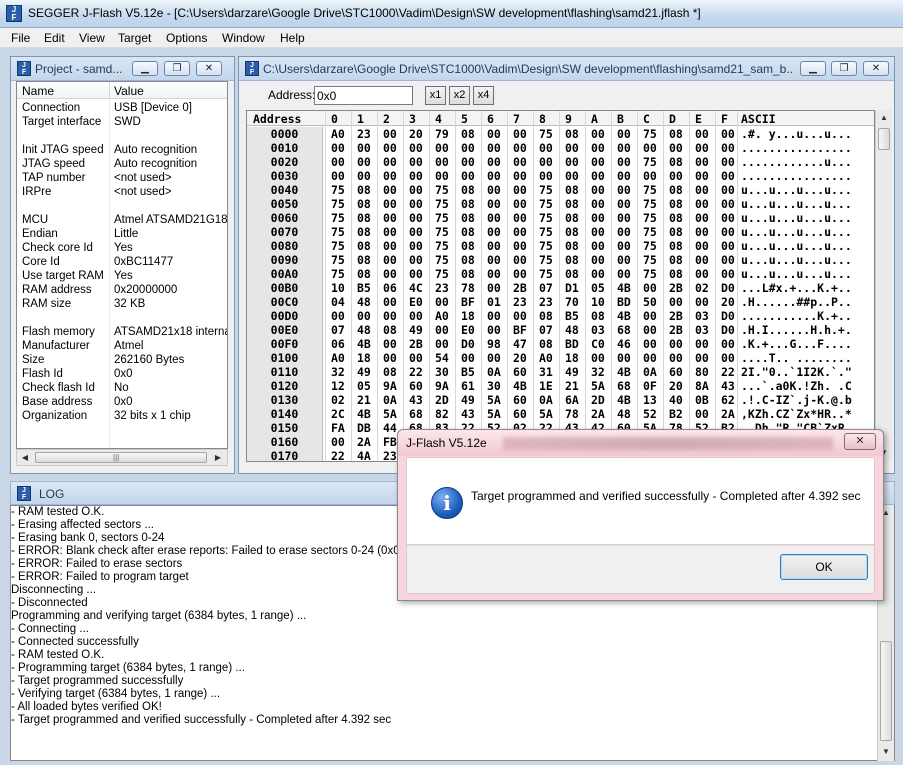 This screenshot has width=903, height=765. I want to click on zoom-x4-button: x4, so click(483, 95).